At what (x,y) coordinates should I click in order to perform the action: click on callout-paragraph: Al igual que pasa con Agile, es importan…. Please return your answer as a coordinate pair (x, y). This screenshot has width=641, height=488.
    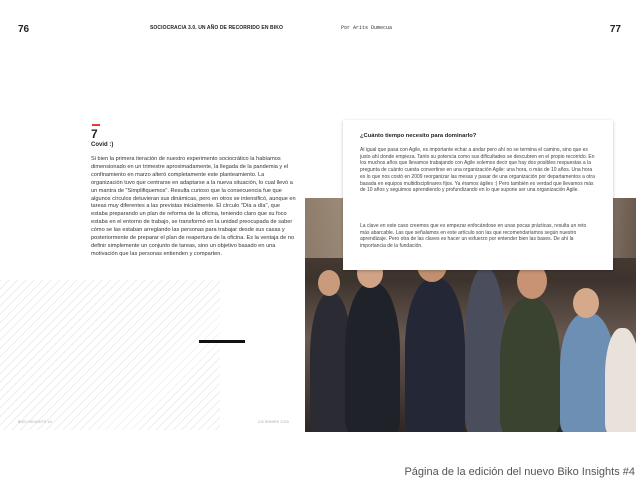
    Looking at the image, I should click on (477, 170).